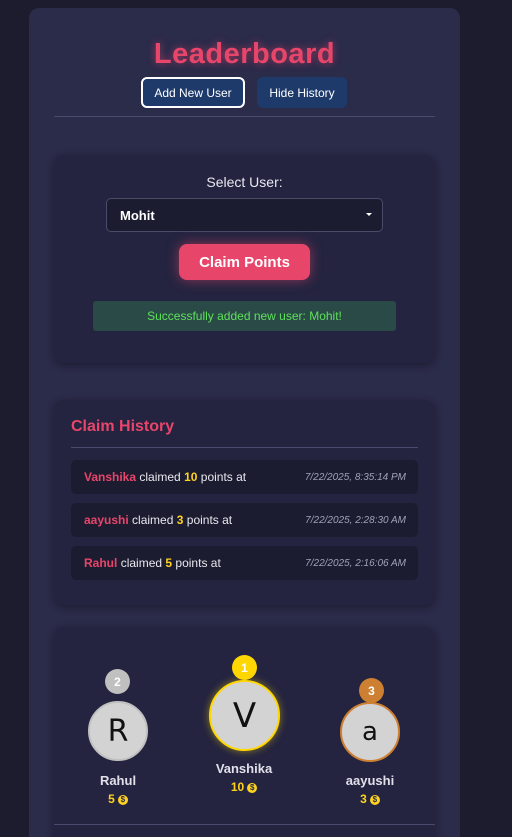 The height and width of the screenshot is (837, 512). What do you see at coordinates (244, 215) in the screenshot?
I see `user-select: Mohit` at bounding box center [244, 215].